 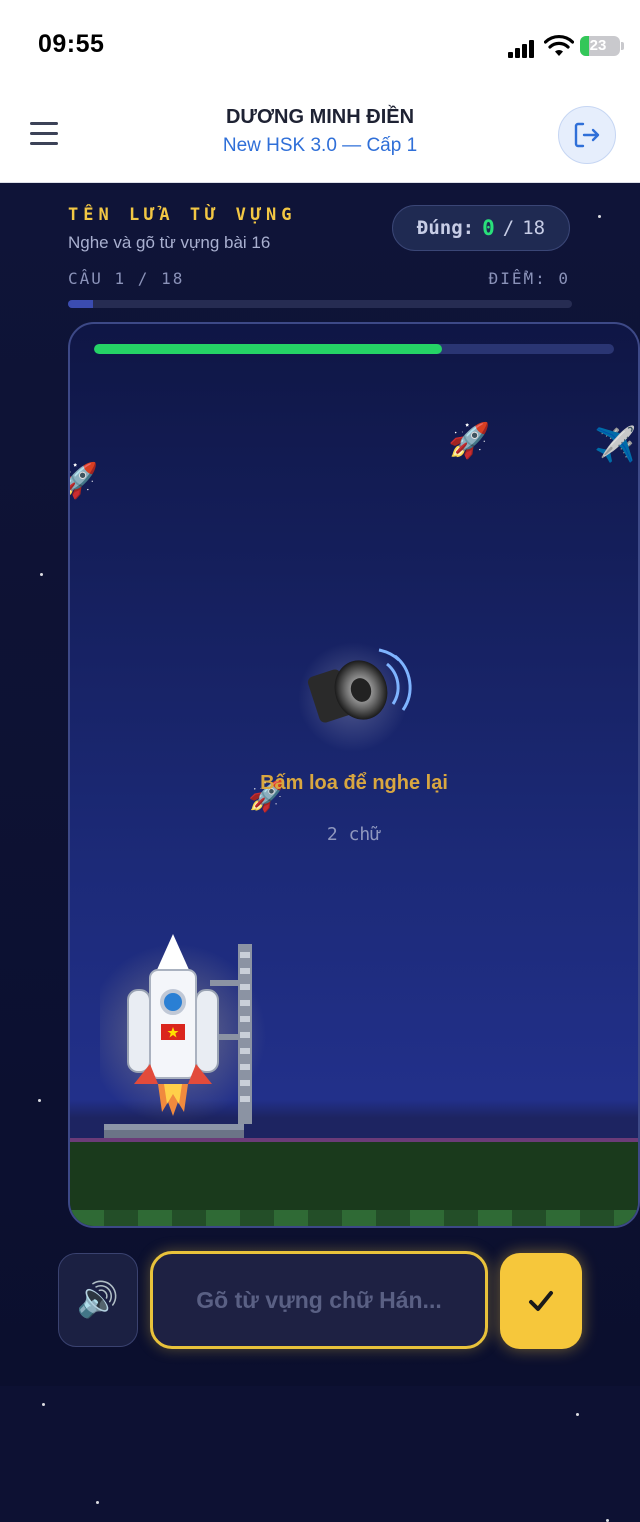 I want to click on app-header: DƯƠNG MINH ĐIỀN New HSK 3.0 — Cấp 1, so click(x=320, y=137).